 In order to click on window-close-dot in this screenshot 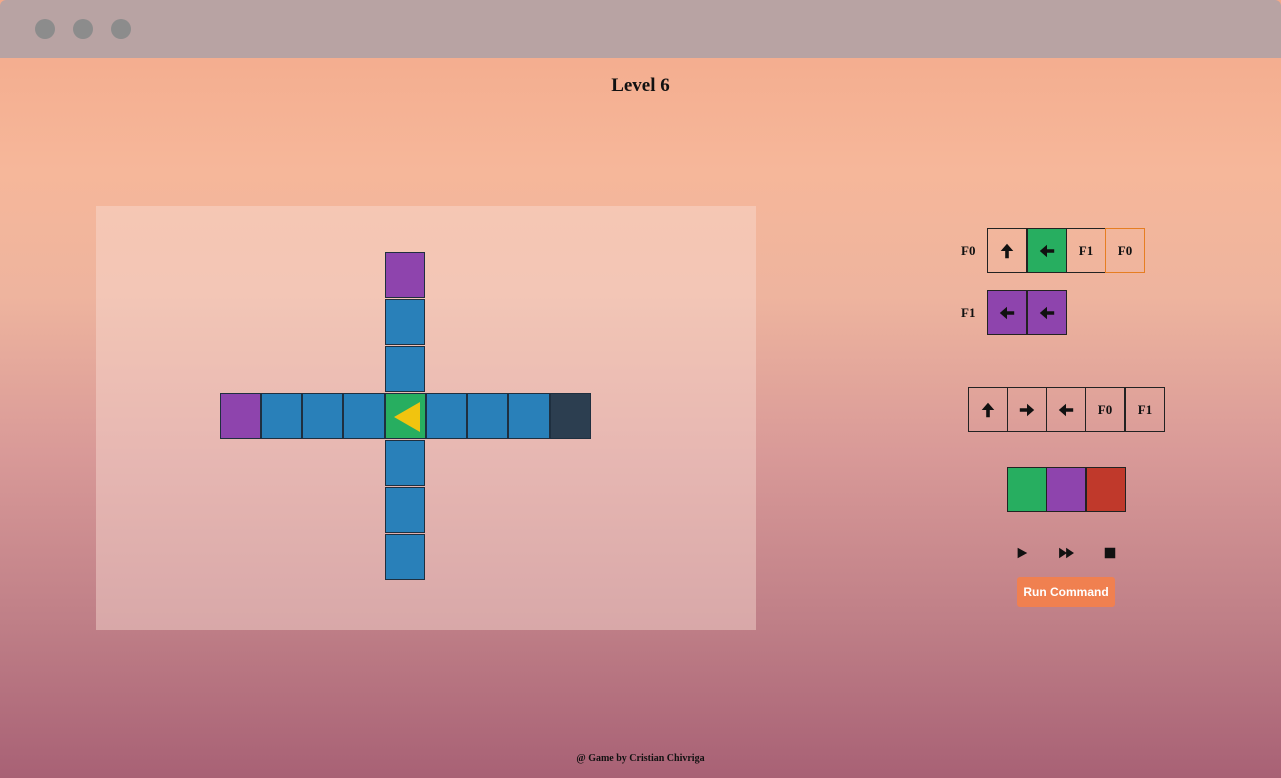, I will do `click(45, 29)`.